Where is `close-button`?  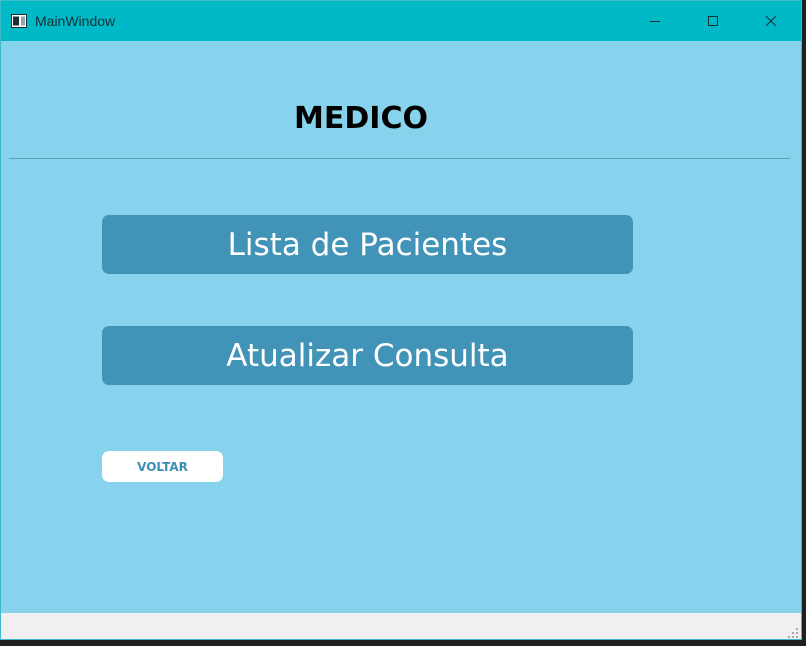 close-button is located at coordinates (771, 21).